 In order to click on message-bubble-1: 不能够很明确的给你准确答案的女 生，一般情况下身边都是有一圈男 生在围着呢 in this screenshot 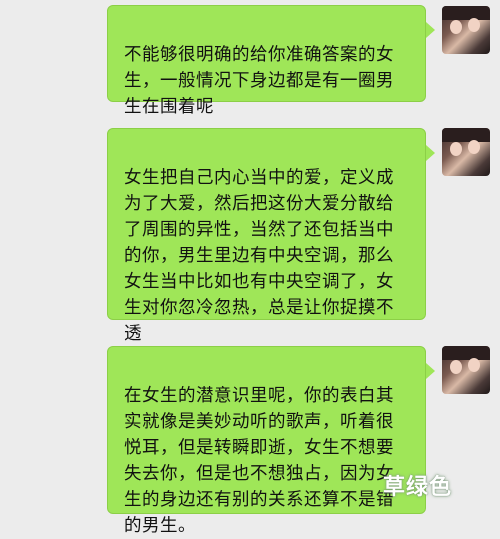, I will do `click(266, 61)`.